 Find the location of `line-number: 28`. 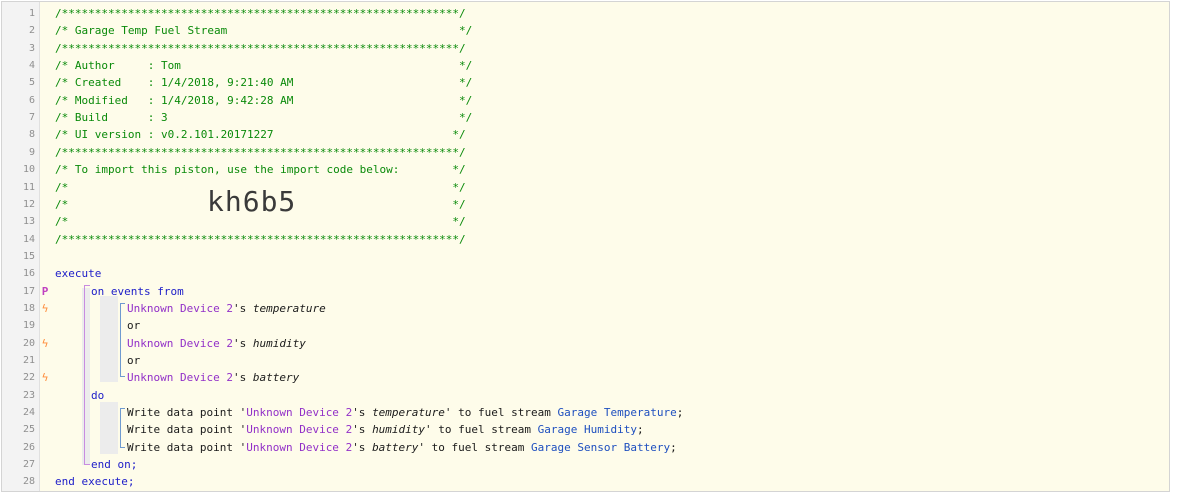

line-number: 28 is located at coordinates (28, 482).